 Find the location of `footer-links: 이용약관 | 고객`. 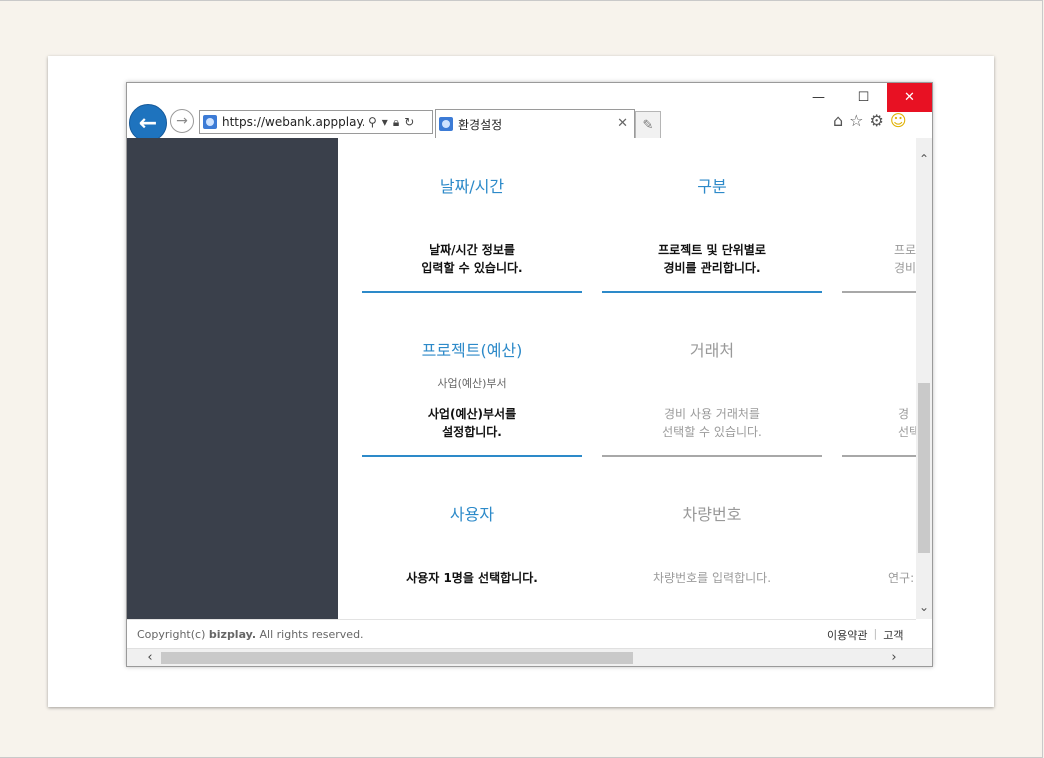

footer-links: 이용약관 | 고객 is located at coordinates (865, 635).